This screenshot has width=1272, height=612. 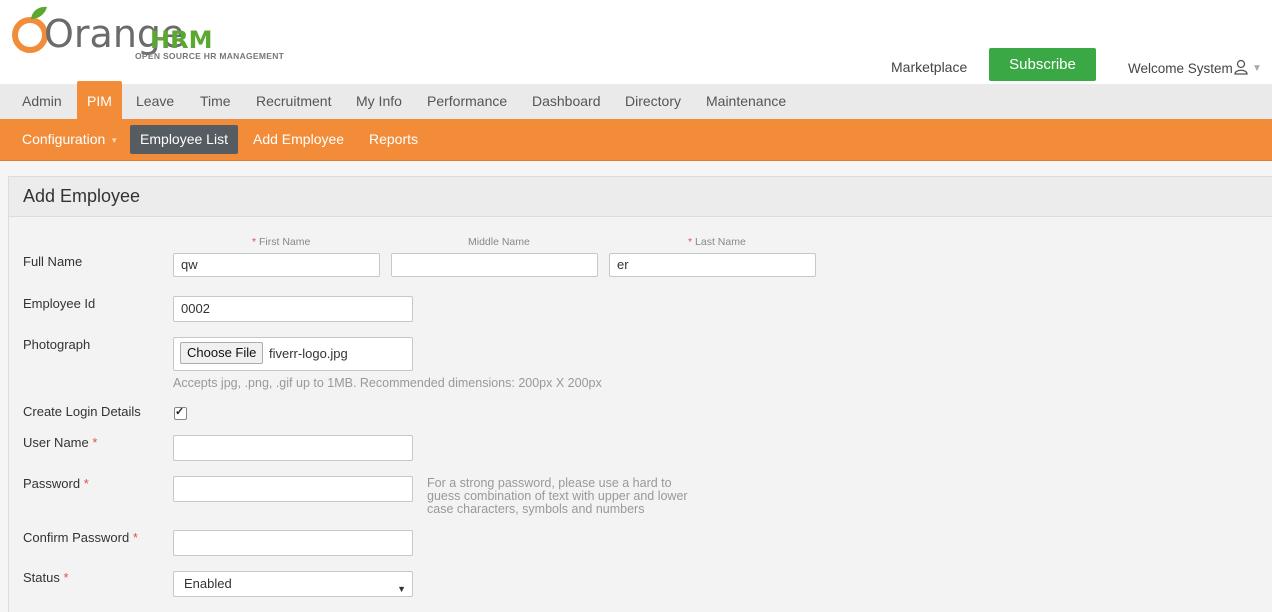 I want to click on checkmark-icon: ✓, so click(x=180, y=412).